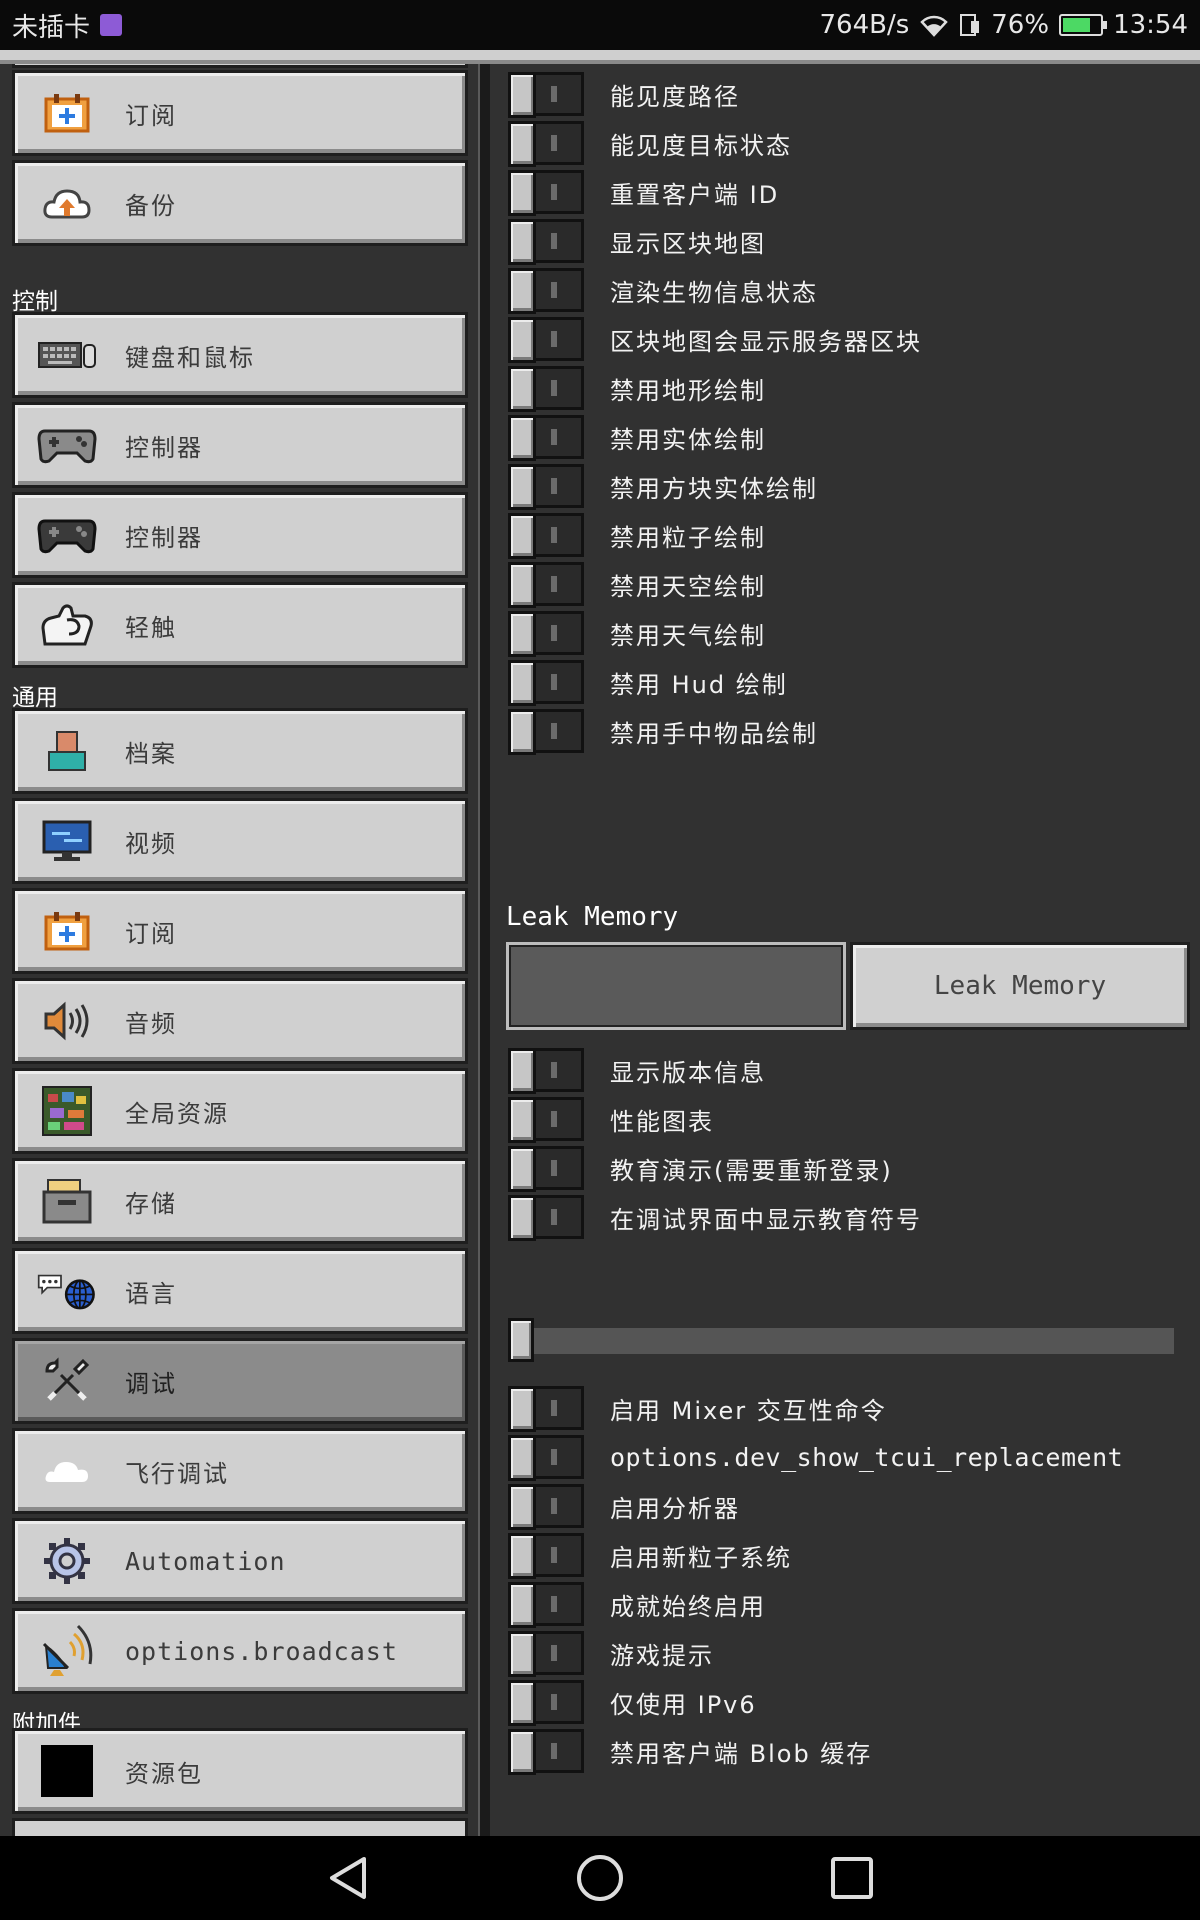  What do you see at coordinates (637, 241) in the screenshot?
I see `toggle-row: 显示区块地图` at bounding box center [637, 241].